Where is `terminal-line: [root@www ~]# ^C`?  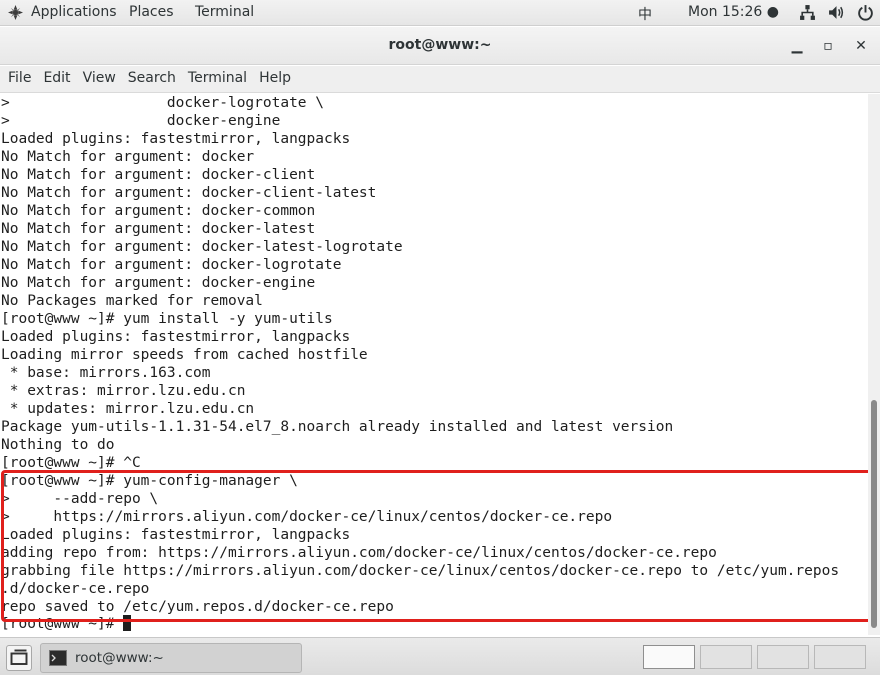
terminal-line: [root@www ~]# ^C is located at coordinates (71, 463).